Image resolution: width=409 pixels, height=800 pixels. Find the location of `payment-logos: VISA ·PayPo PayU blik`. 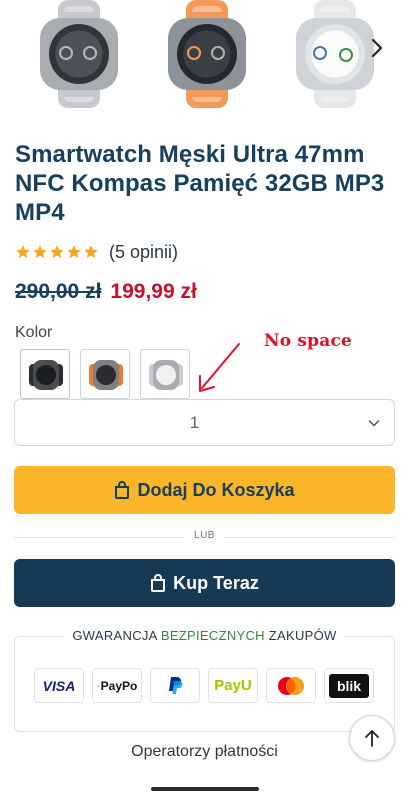

payment-logos: VISA ·PayPo PayU blik is located at coordinates (204, 685).